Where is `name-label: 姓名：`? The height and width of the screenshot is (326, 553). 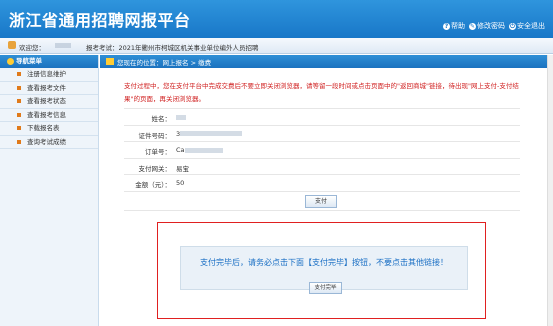 name-label: 姓名： is located at coordinates (161, 119).